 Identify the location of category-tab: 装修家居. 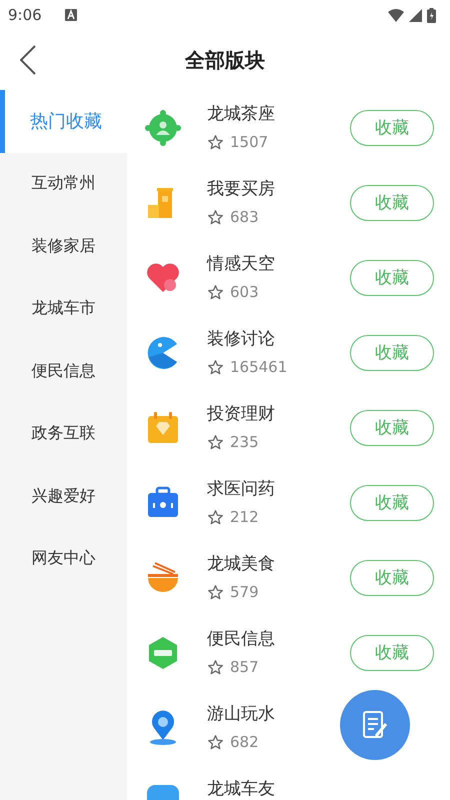
(63, 246).